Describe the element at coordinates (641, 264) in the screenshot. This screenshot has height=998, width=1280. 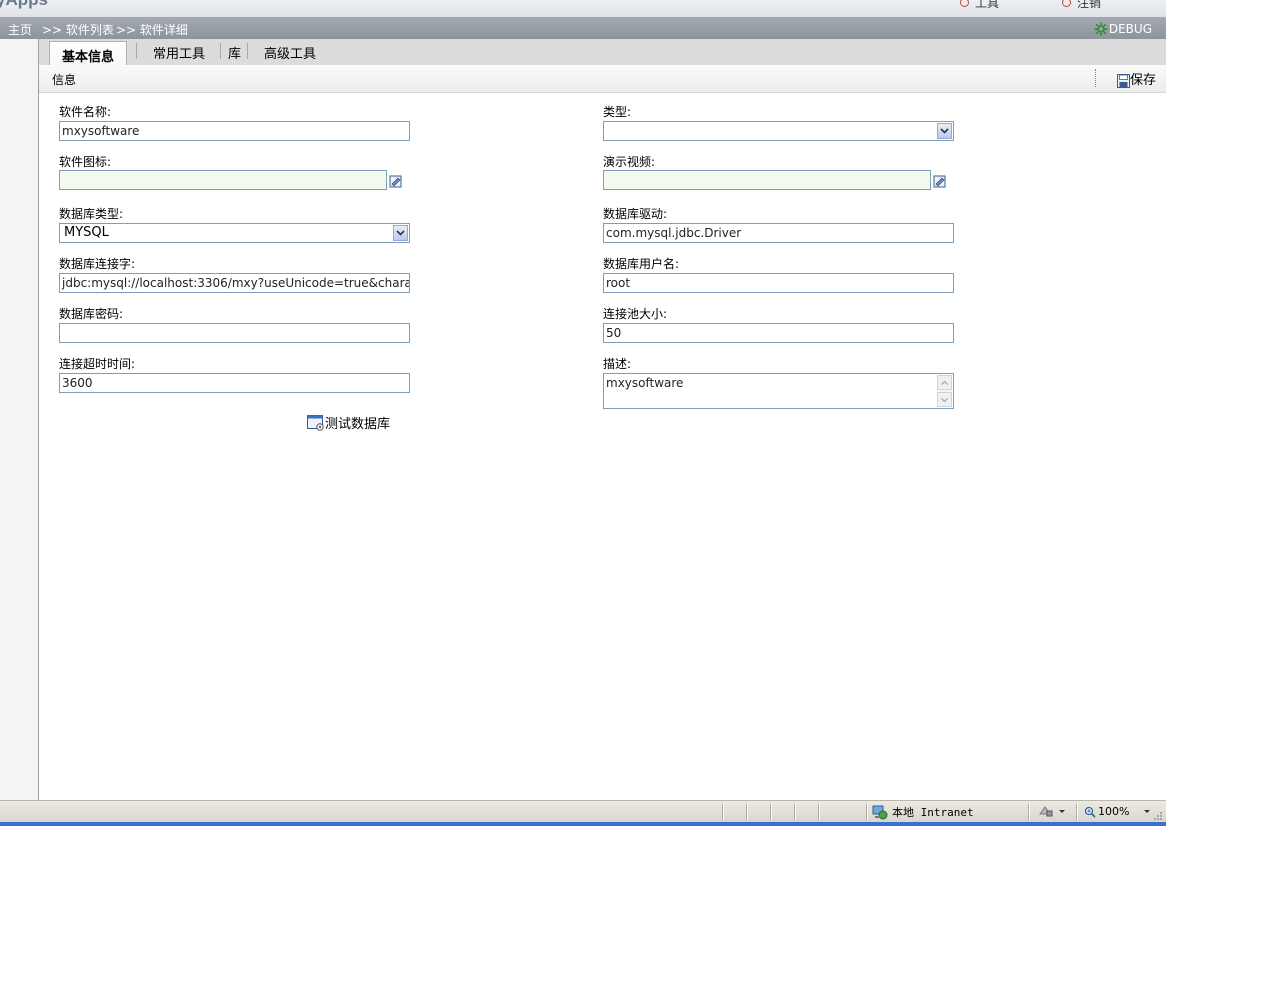
I see `user-label: 数据库用户名:` at that location.